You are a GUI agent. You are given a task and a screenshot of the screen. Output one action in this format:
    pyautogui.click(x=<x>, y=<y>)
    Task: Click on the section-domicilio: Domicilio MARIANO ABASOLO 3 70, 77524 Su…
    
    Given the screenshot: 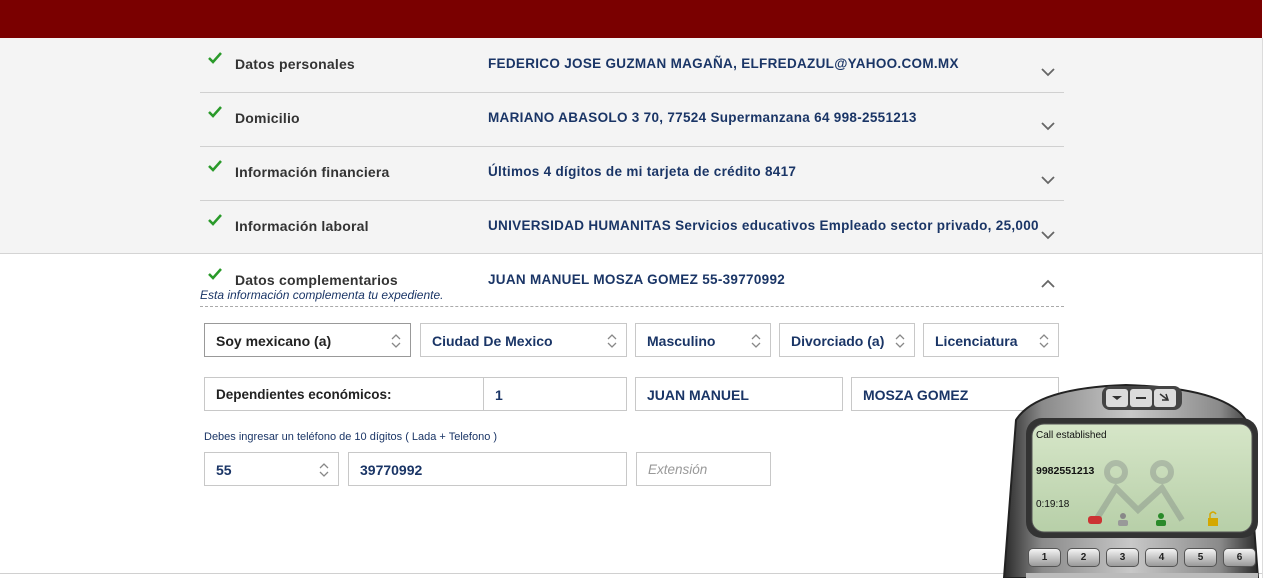 What is the action you would take?
    pyautogui.click(x=632, y=119)
    